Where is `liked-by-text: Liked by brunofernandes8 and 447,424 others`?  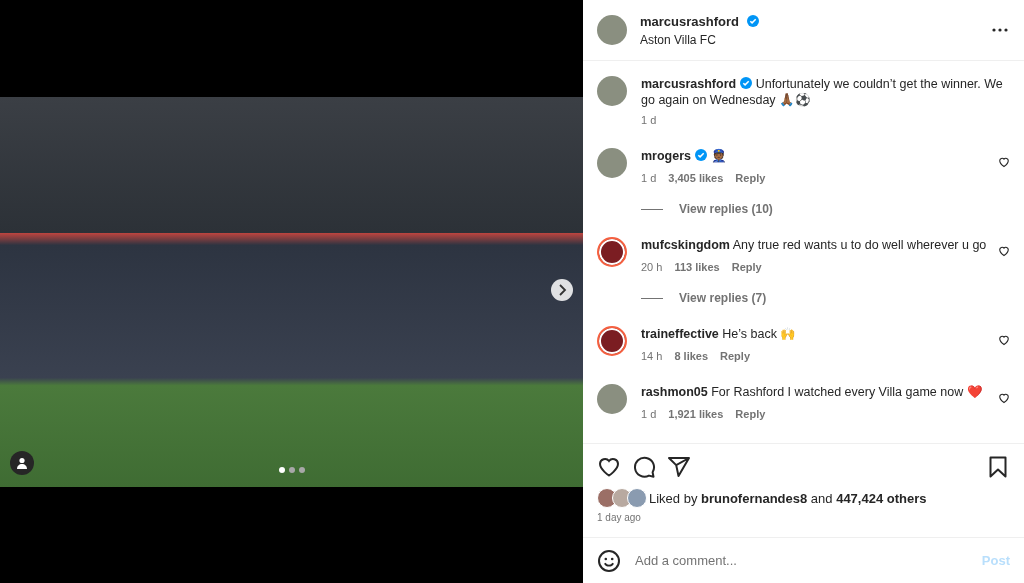
liked-by-text: Liked by brunofernandes8 and 447,424 others is located at coordinates (788, 498).